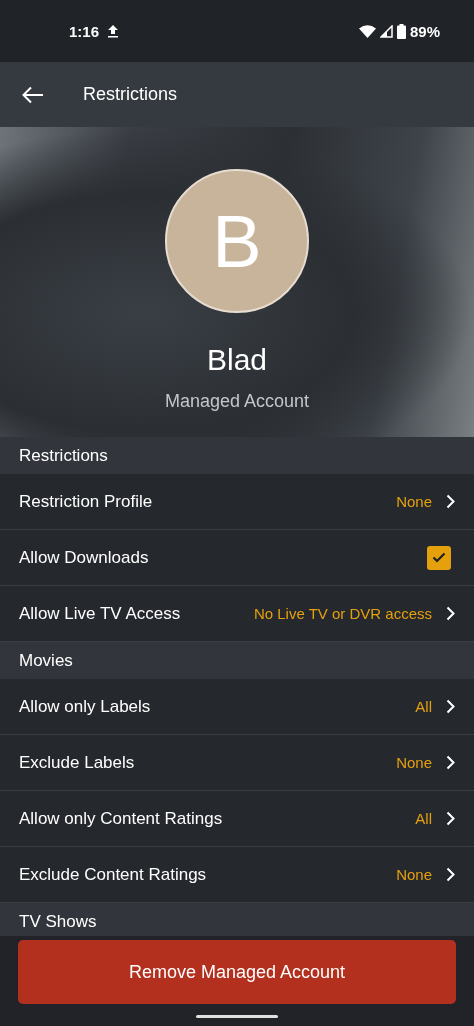 The image size is (474, 1026). What do you see at coordinates (401, 31) in the screenshot?
I see `battery-icon` at bounding box center [401, 31].